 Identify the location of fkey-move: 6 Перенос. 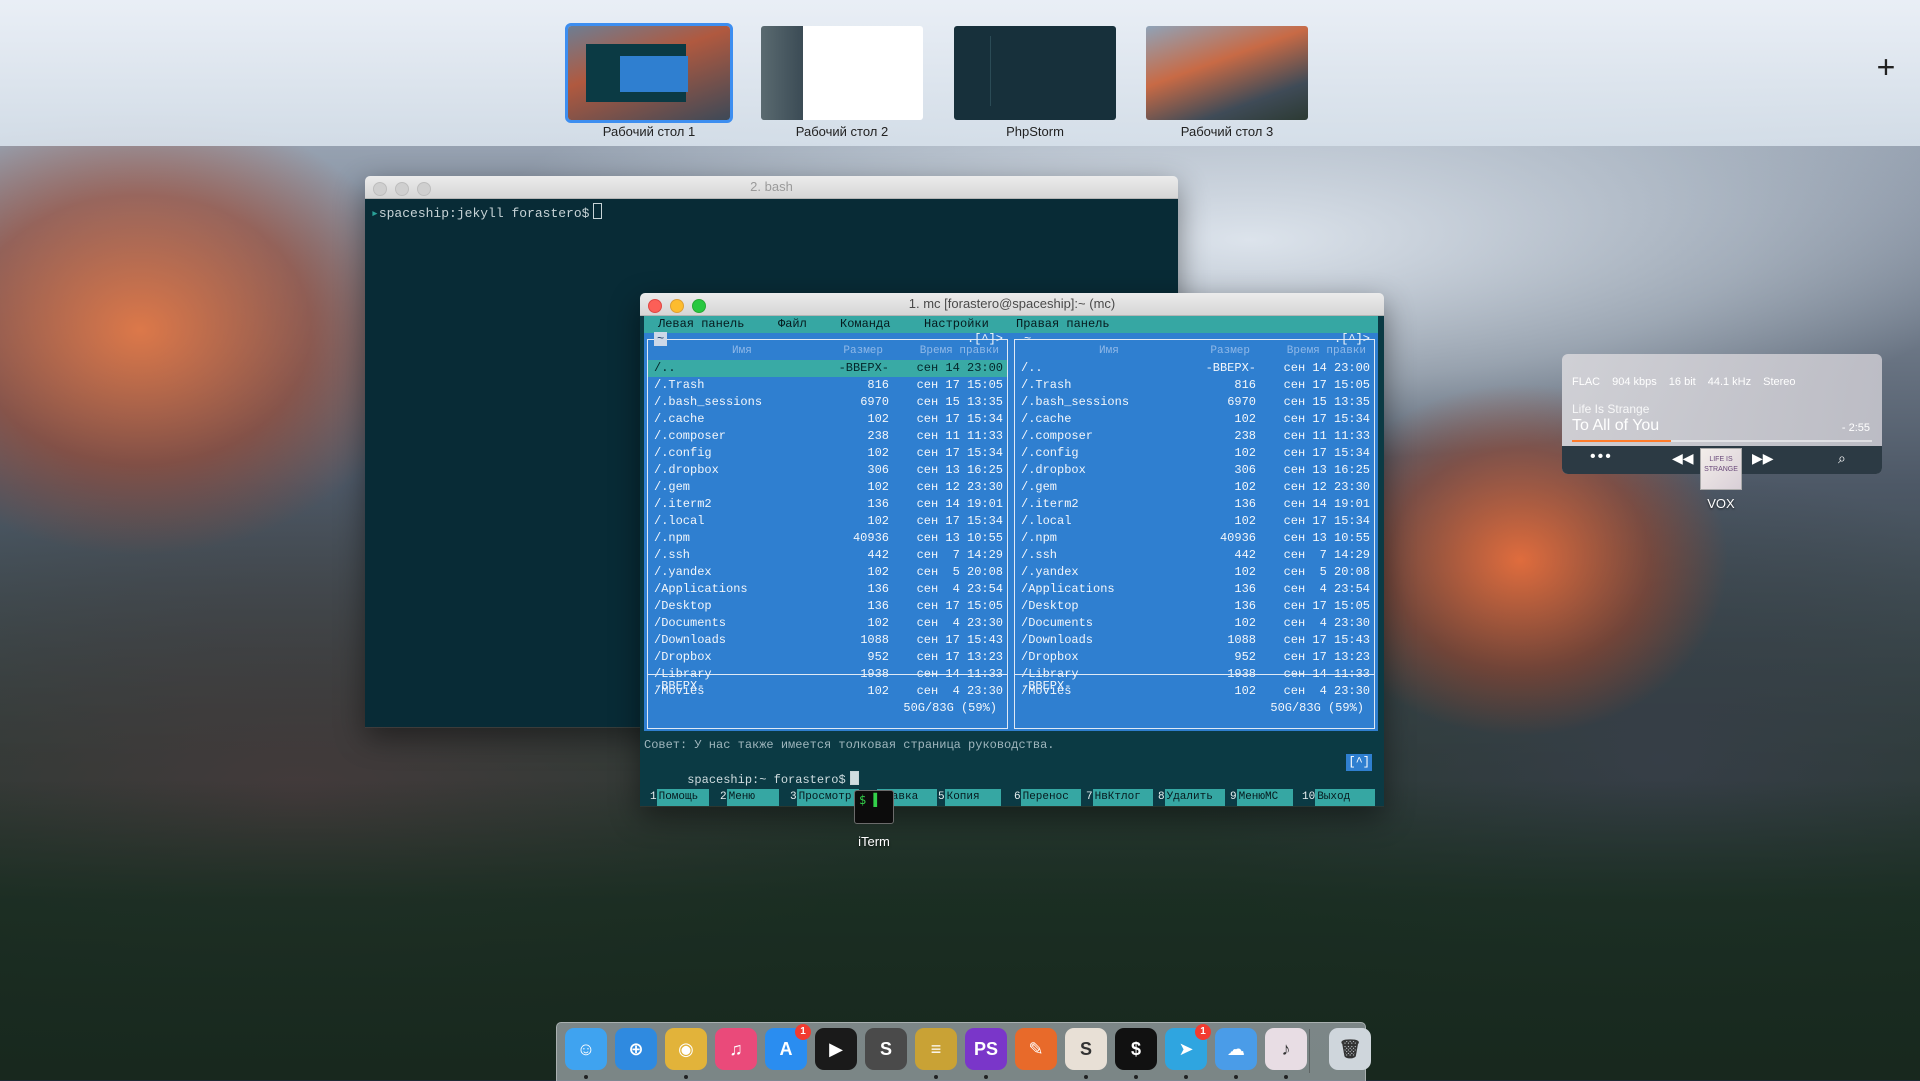
(1047, 797).